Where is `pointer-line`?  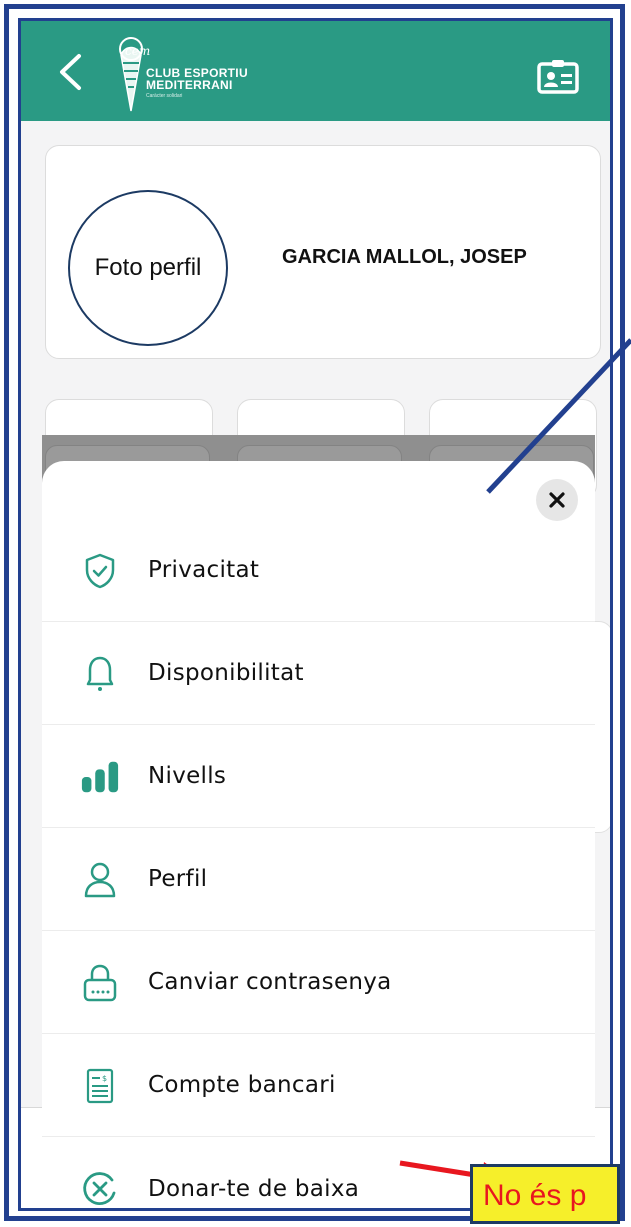 pointer-line is located at coordinates (558, 416).